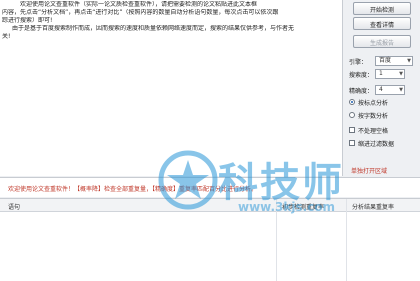  Describe the element at coordinates (27, 20) in the screenshot. I see `document-line: 踪进行搜索）即可!` at that location.